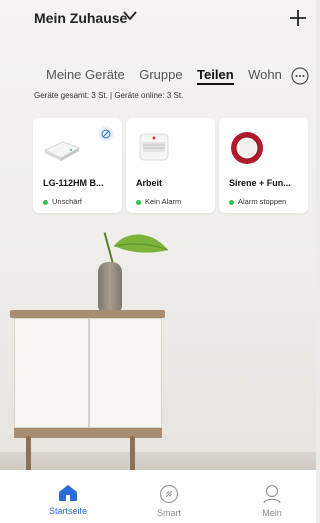 Image resolution: width=320 pixels, height=523 pixels. I want to click on nav-smart: Smart, so click(169, 501).